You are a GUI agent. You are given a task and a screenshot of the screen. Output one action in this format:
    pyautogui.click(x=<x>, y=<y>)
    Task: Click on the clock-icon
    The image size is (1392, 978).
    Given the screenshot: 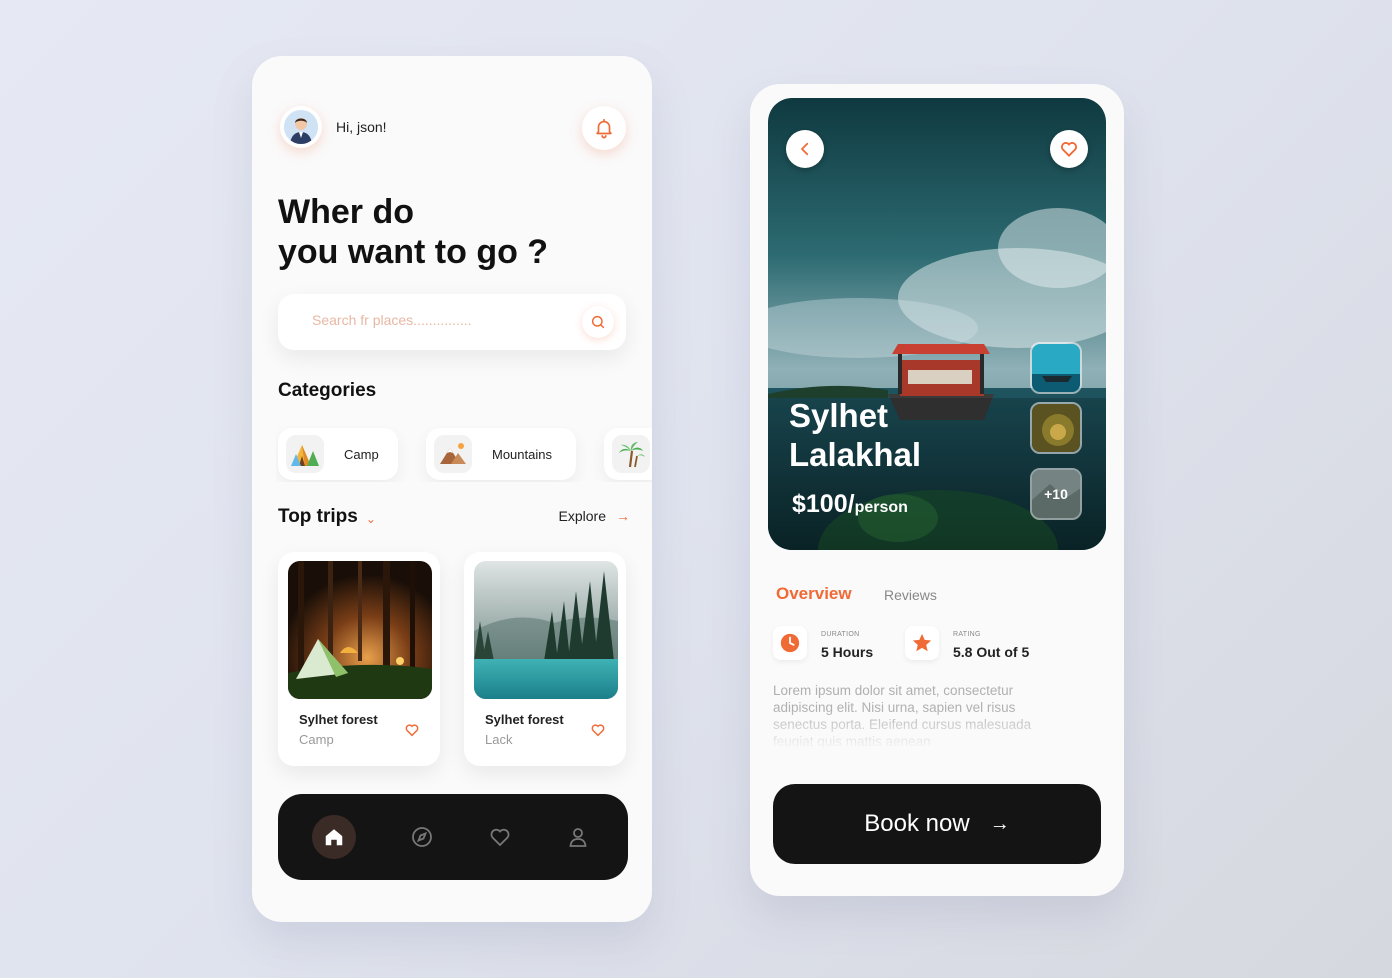 What is the action you would take?
    pyautogui.click(x=790, y=643)
    